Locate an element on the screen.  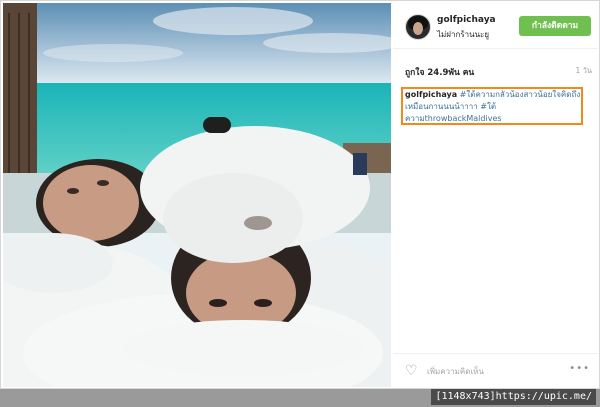
image-watermark: [1148x743]https://upic.me/ is located at coordinates (513, 397).